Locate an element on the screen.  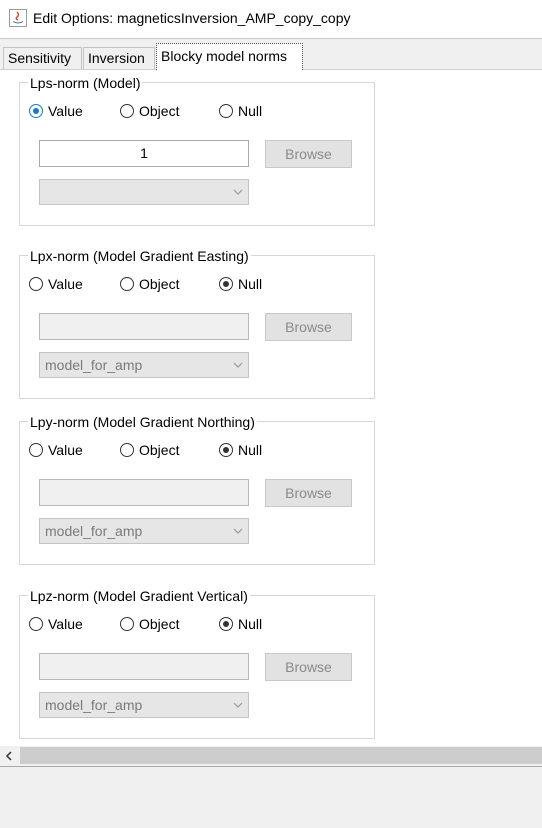
tab-sensitivity: Sensitivity is located at coordinates (42, 58).